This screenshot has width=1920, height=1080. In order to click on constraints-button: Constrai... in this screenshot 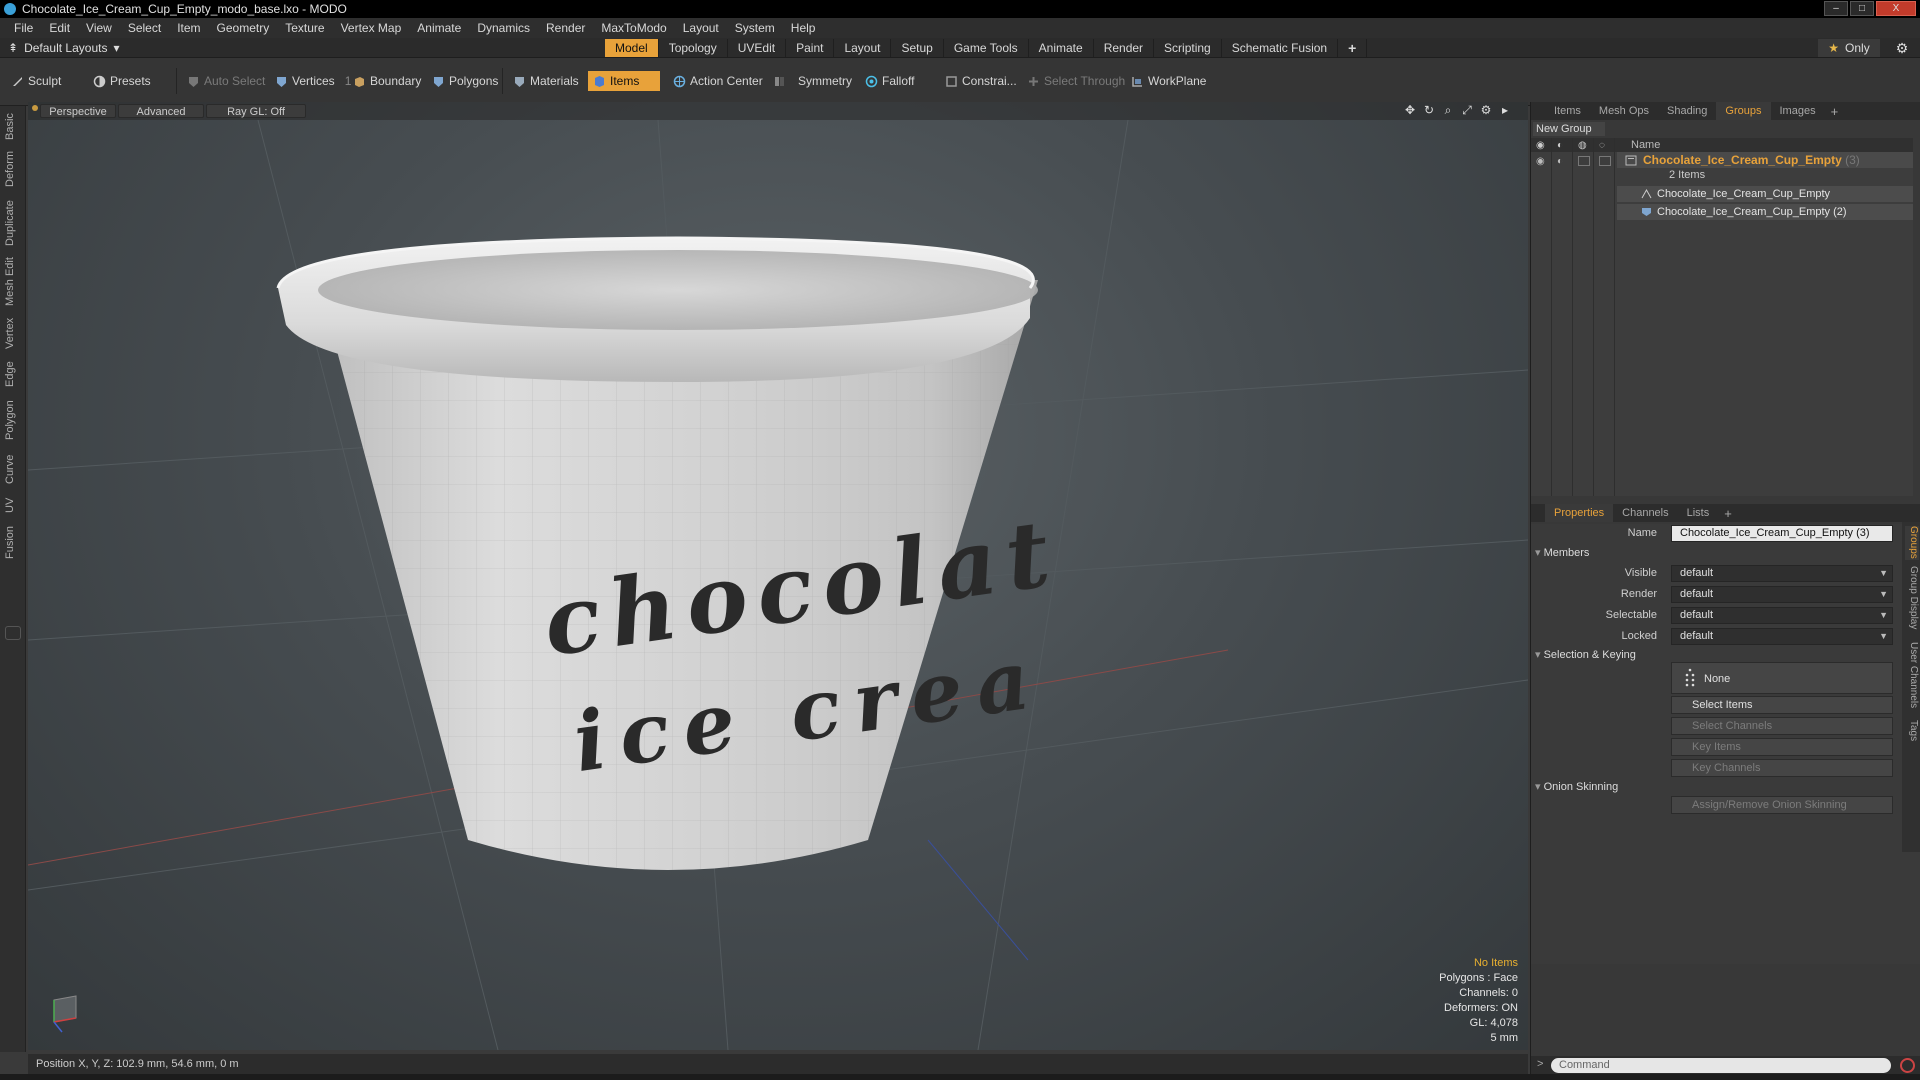, I will do `click(981, 81)`.